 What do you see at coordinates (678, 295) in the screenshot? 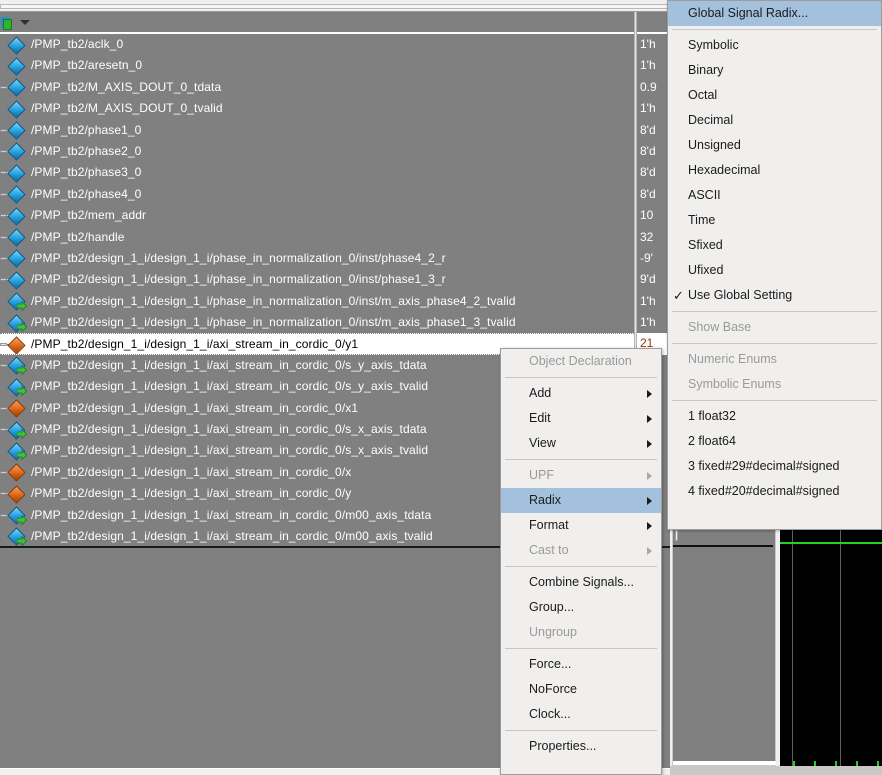
I see `checkmark-icon: ✓` at bounding box center [678, 295].